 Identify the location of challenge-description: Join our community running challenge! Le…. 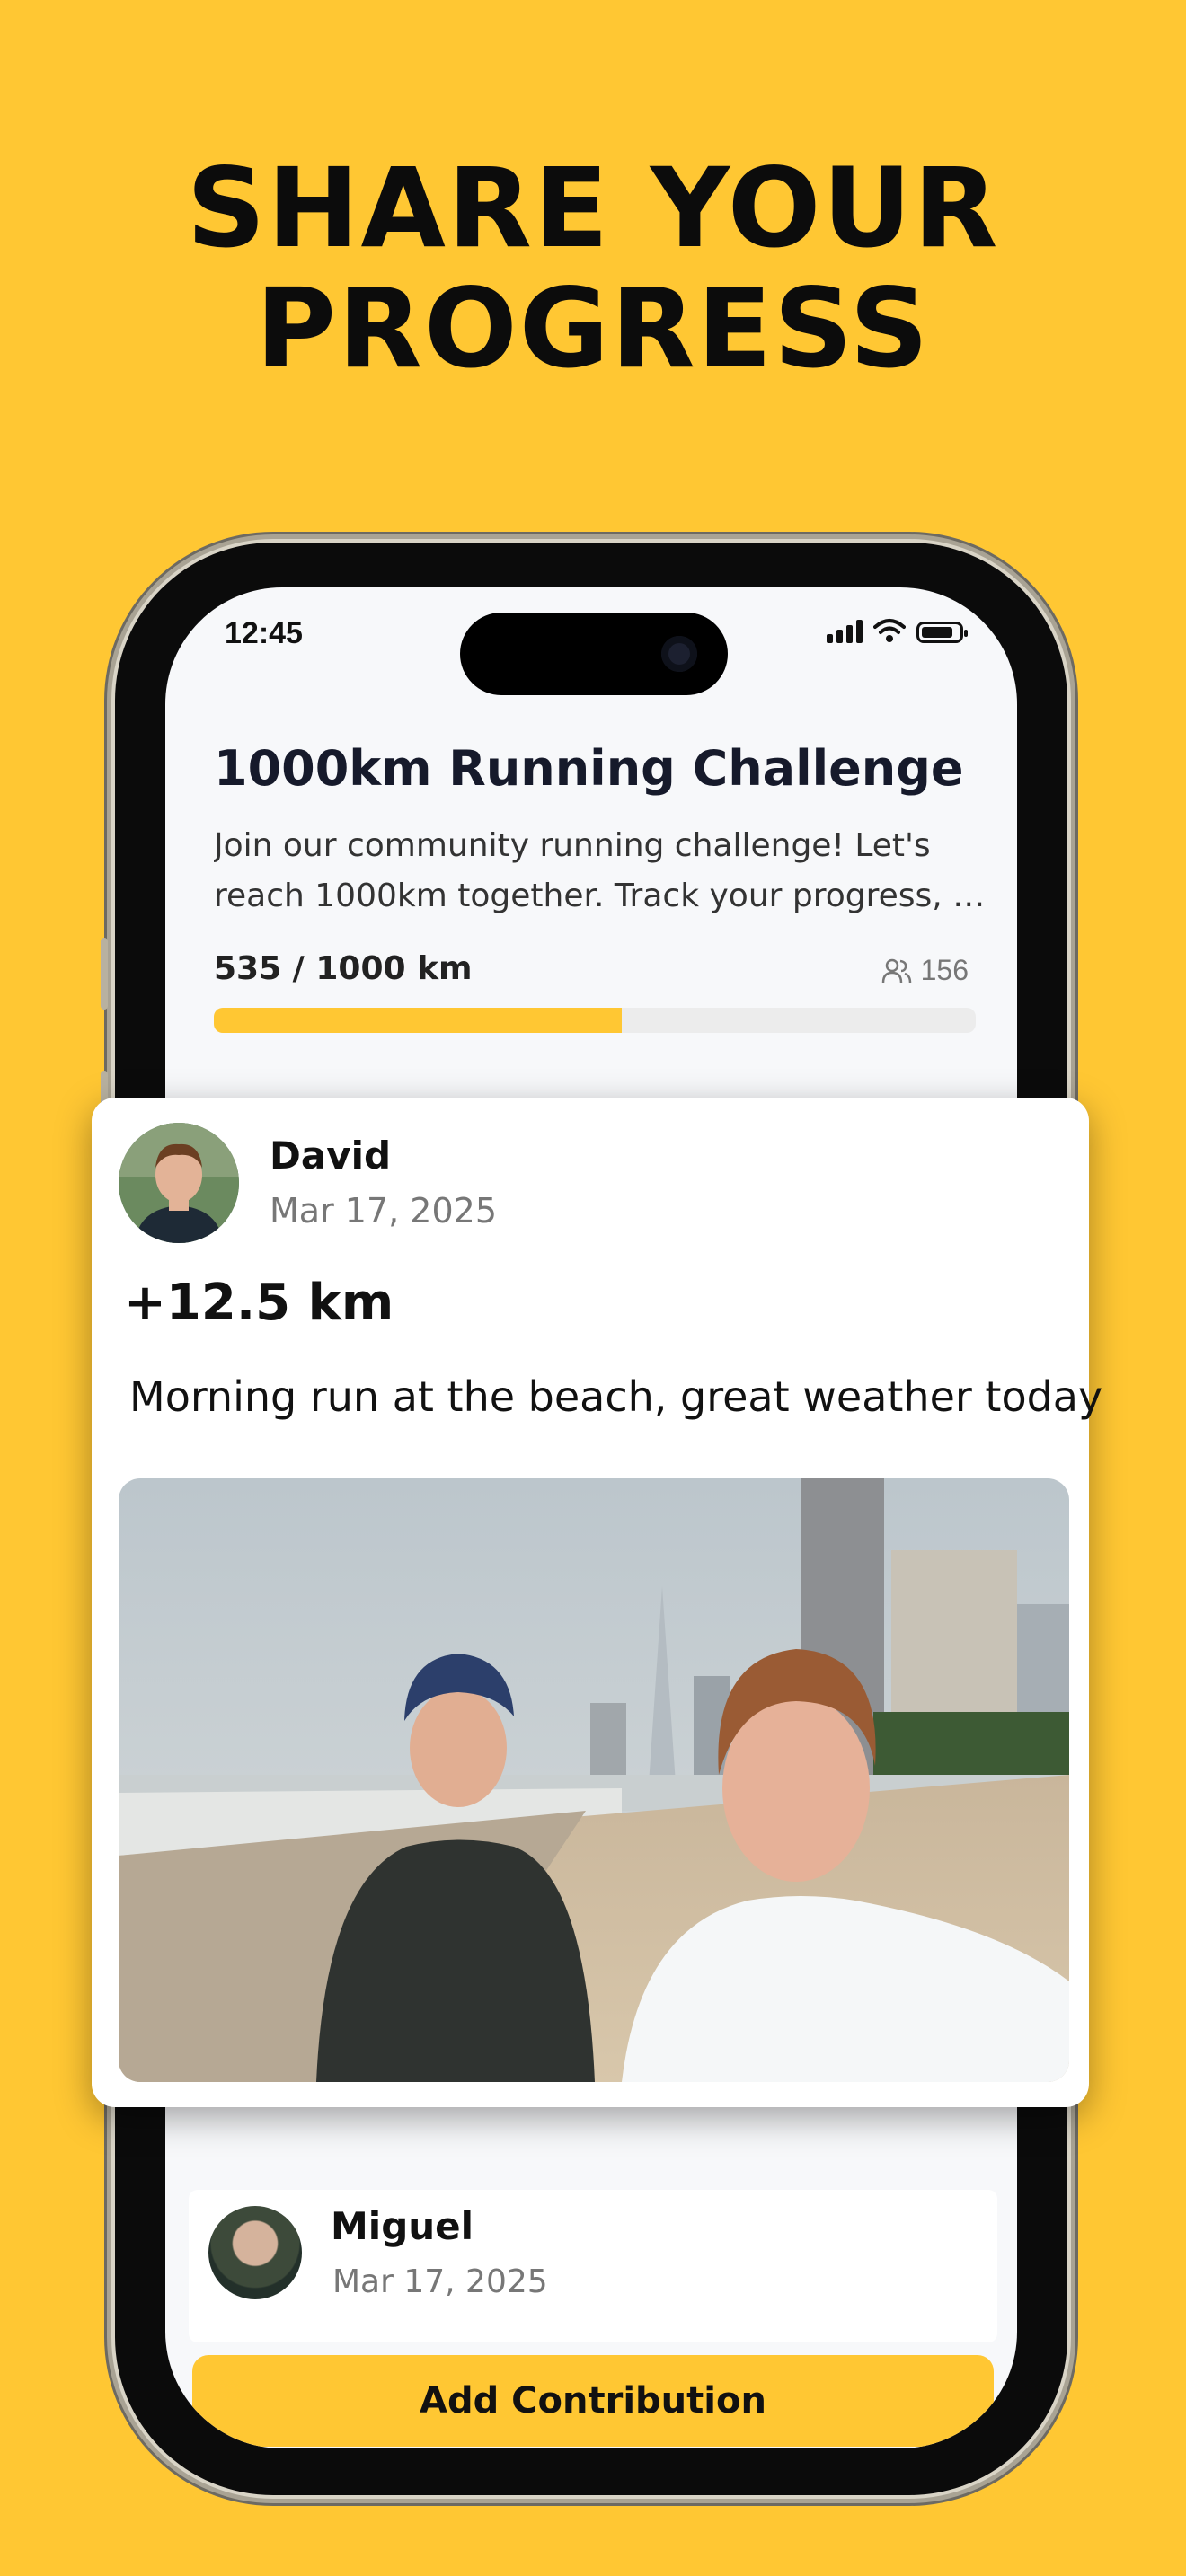
(600, 871).